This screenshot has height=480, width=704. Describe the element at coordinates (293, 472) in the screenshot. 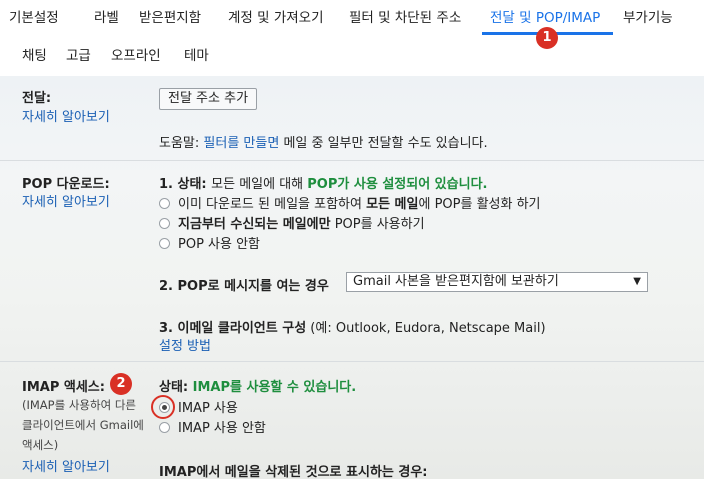

I see `imap-delete-label: IMAP에서 메일을 삭제된 것으로 표시하는 경우:` at that location.